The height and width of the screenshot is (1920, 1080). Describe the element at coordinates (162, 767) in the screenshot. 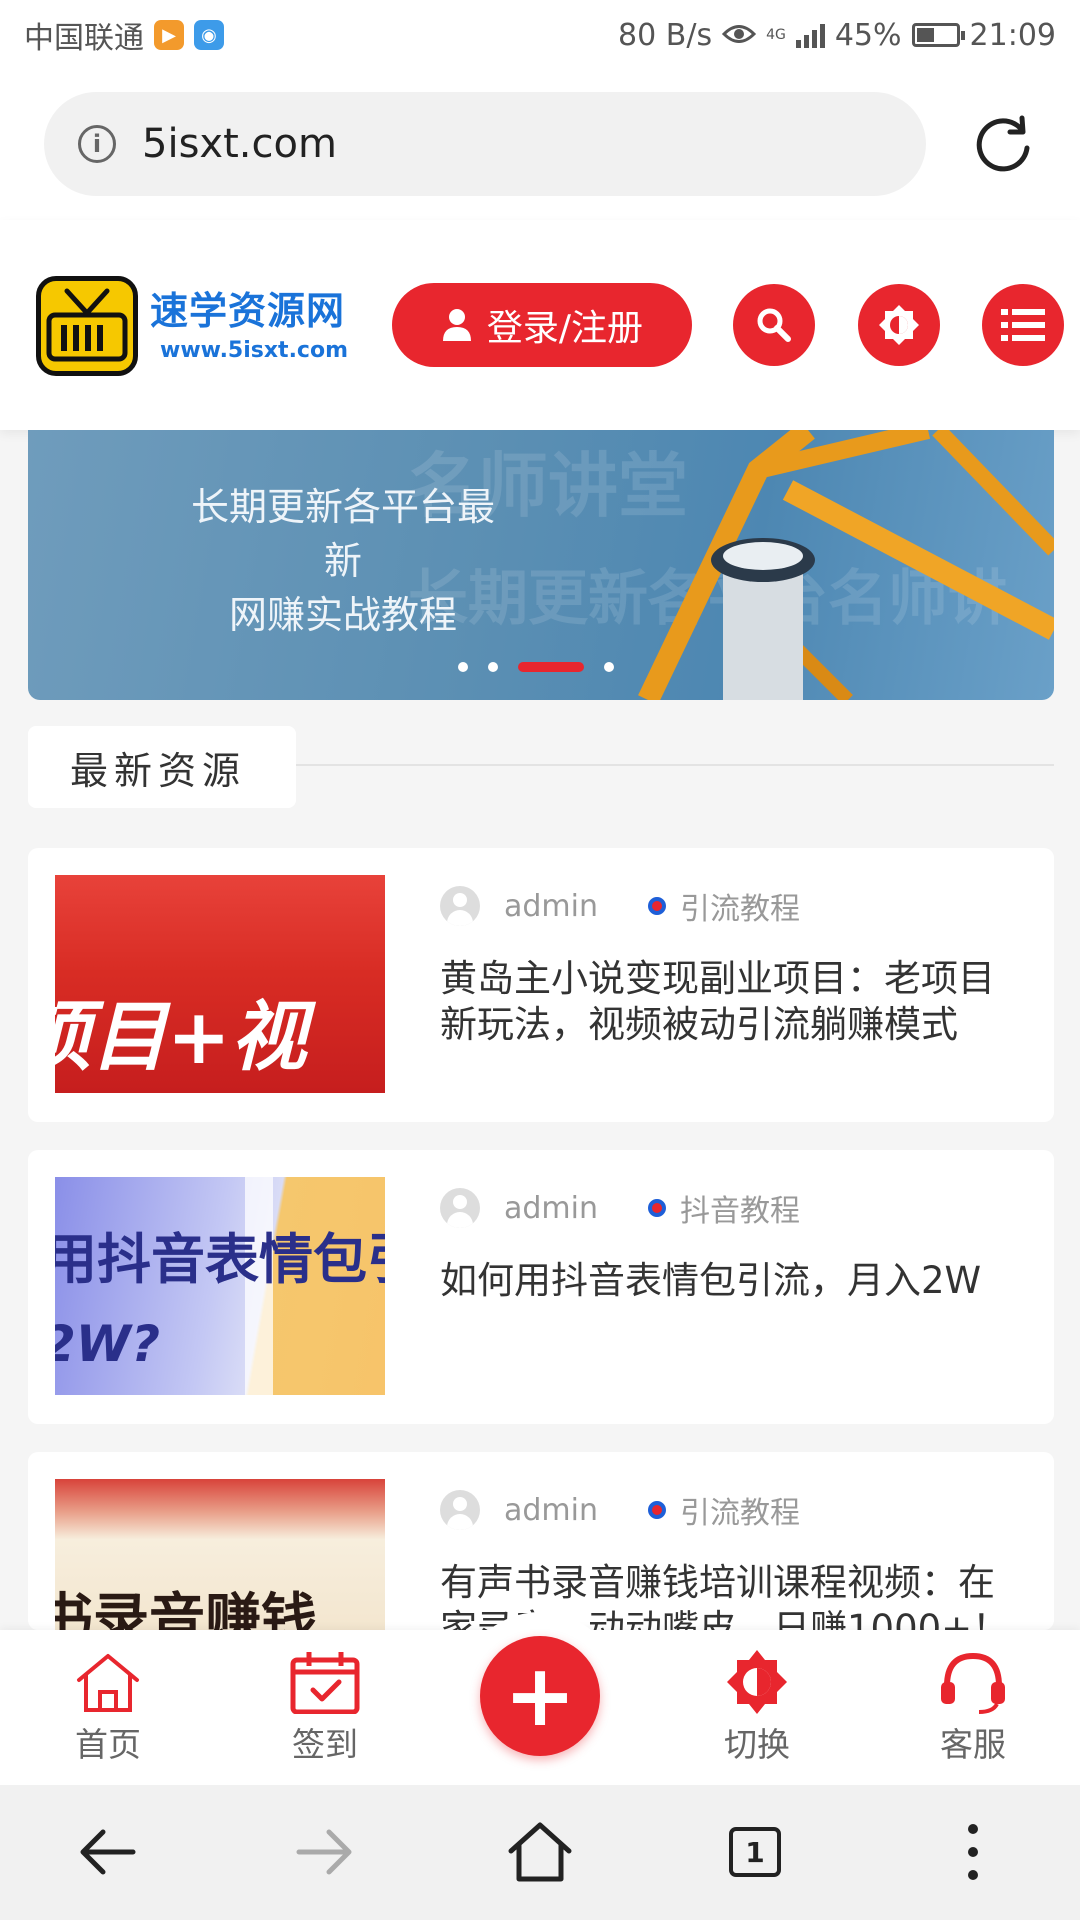

I see `section-title: 最新资源` at that location.